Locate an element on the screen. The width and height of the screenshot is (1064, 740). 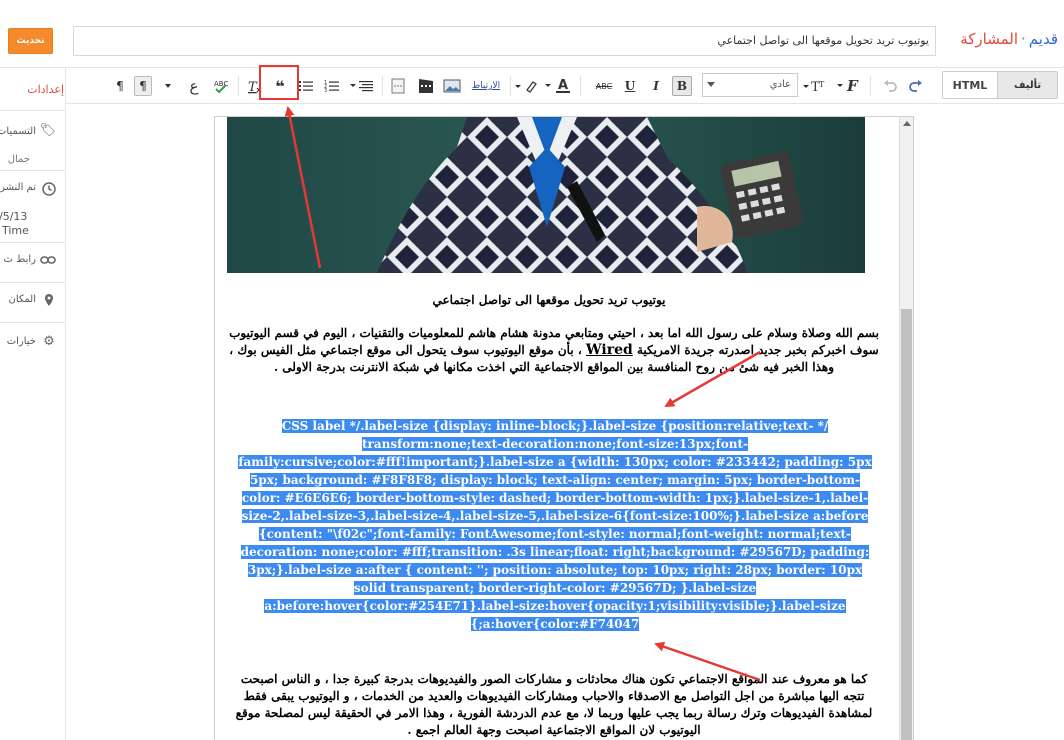
redo-button is located at coordinates (916, 86).